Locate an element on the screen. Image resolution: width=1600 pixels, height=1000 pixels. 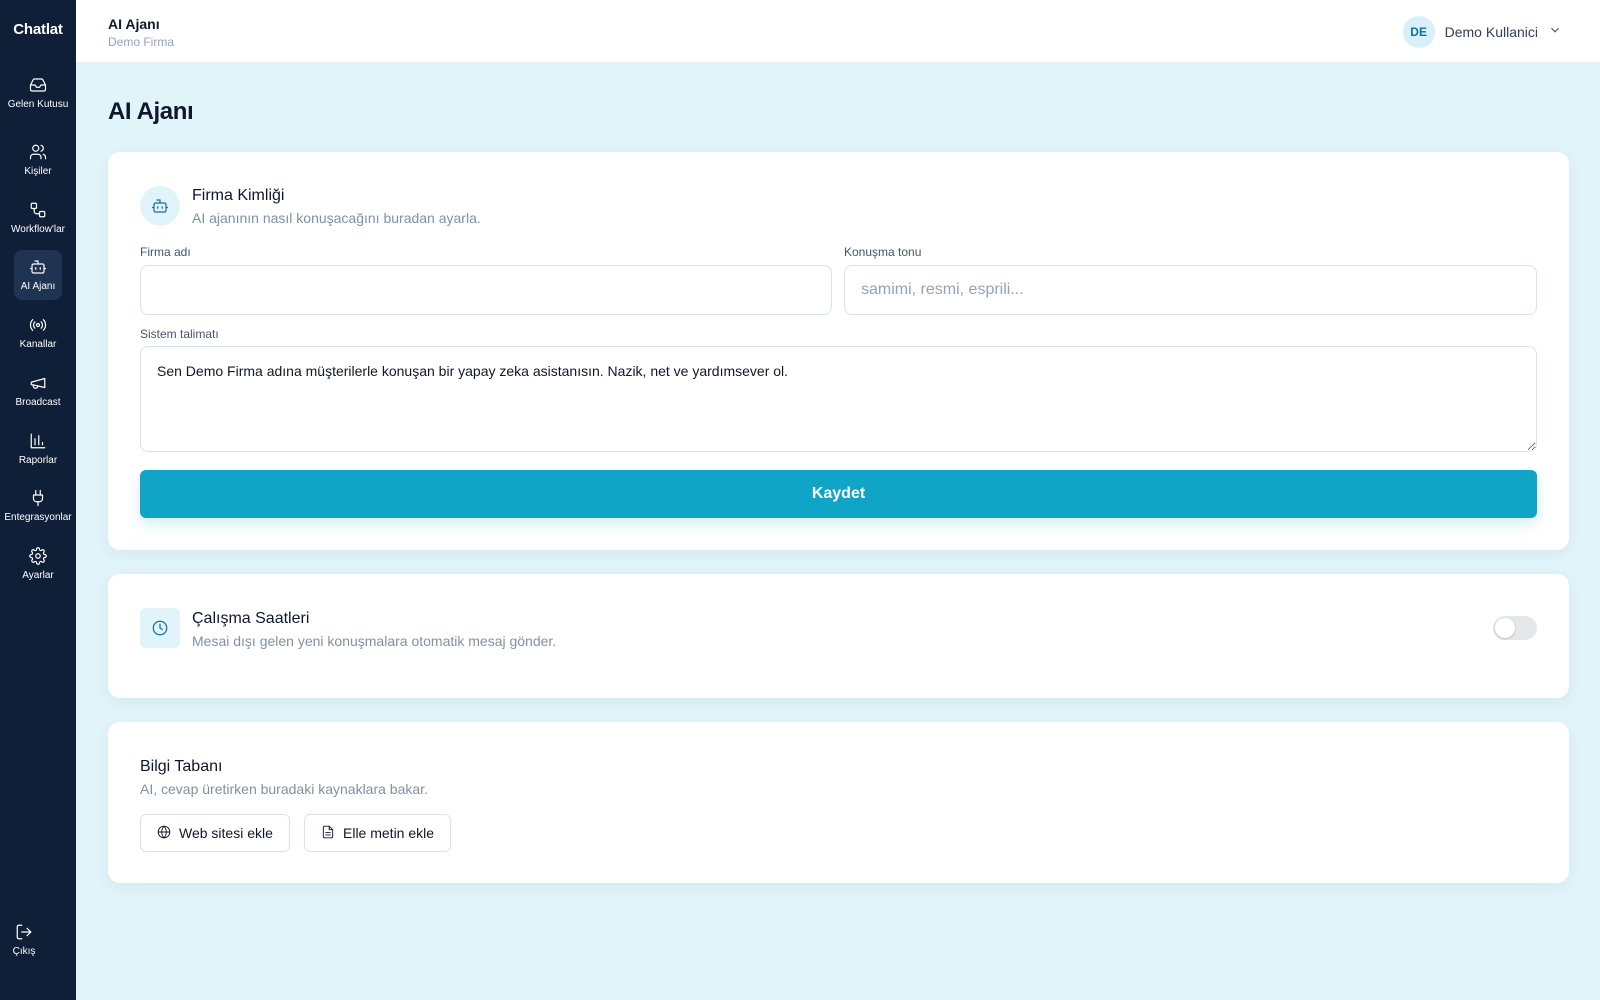
gear-icon is located at coordinates (38, 556).